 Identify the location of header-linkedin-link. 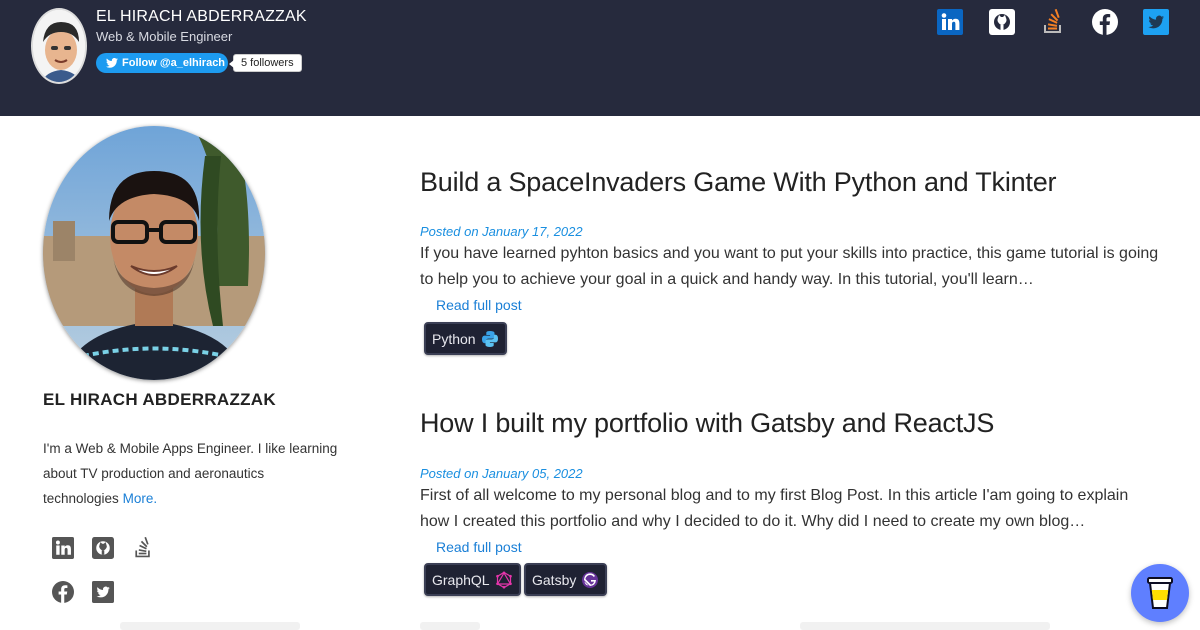
(950, 22).